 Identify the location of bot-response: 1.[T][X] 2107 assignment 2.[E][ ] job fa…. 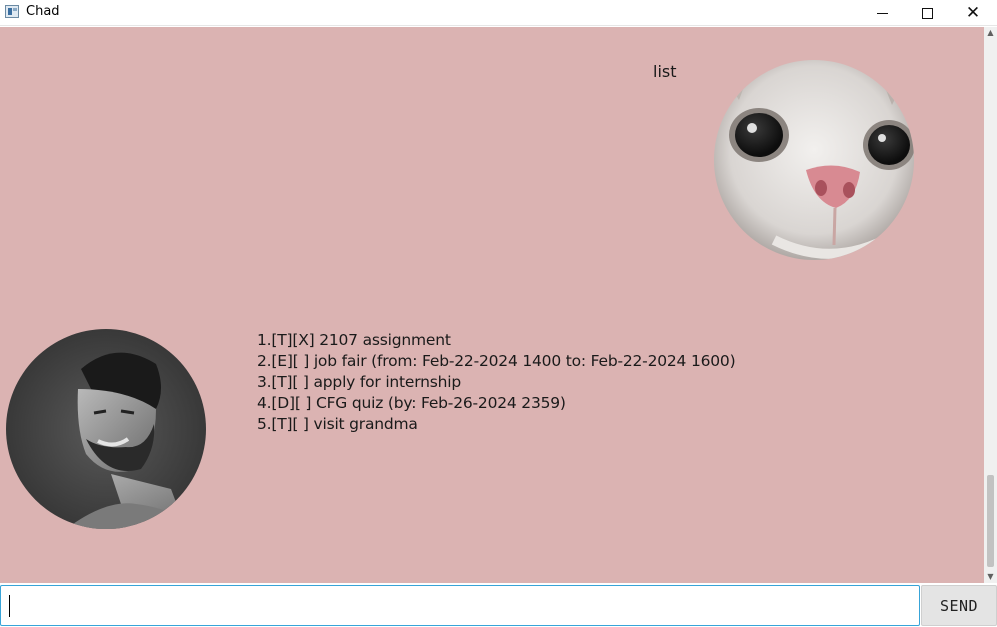
(496, 382).